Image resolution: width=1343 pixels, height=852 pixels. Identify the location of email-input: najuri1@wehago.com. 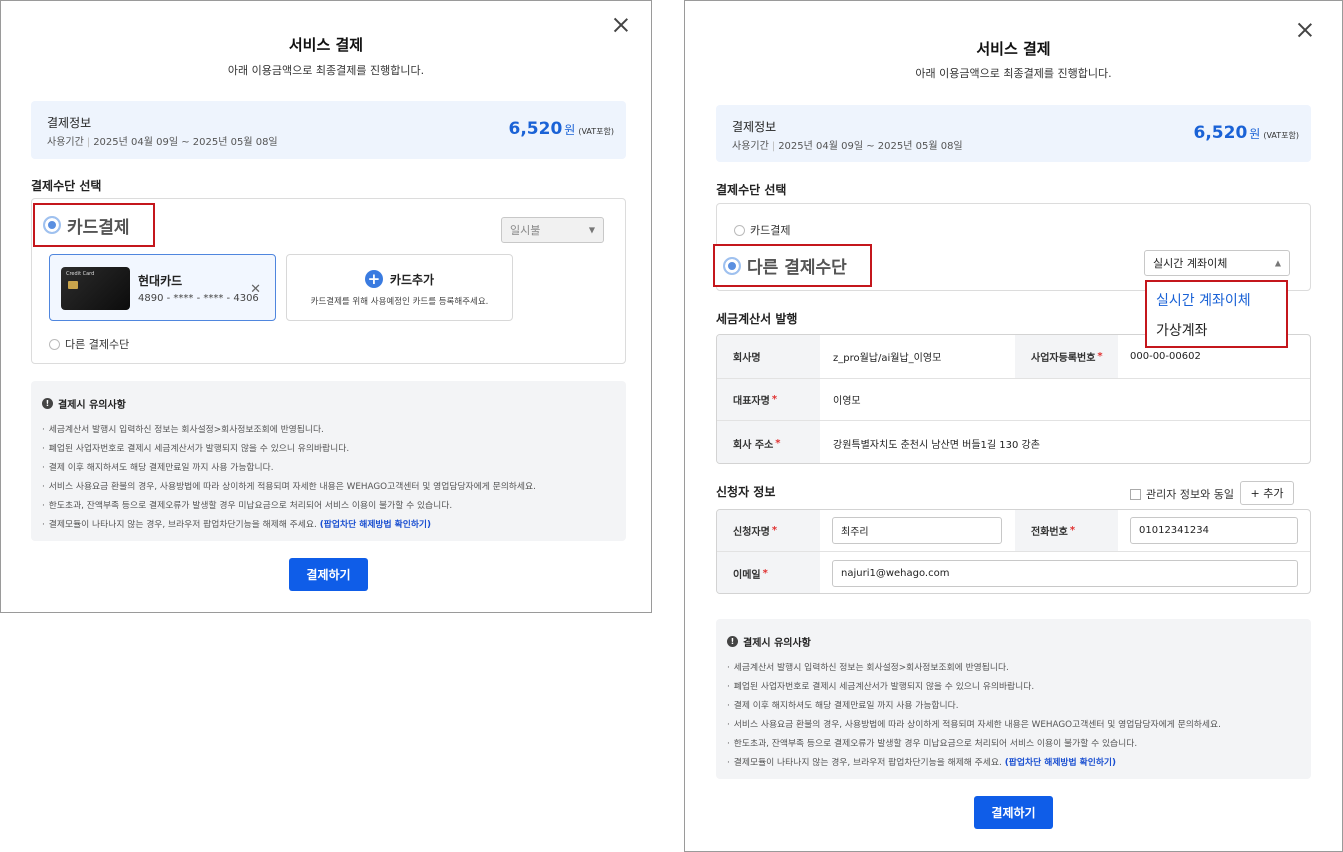
(1065, 573).